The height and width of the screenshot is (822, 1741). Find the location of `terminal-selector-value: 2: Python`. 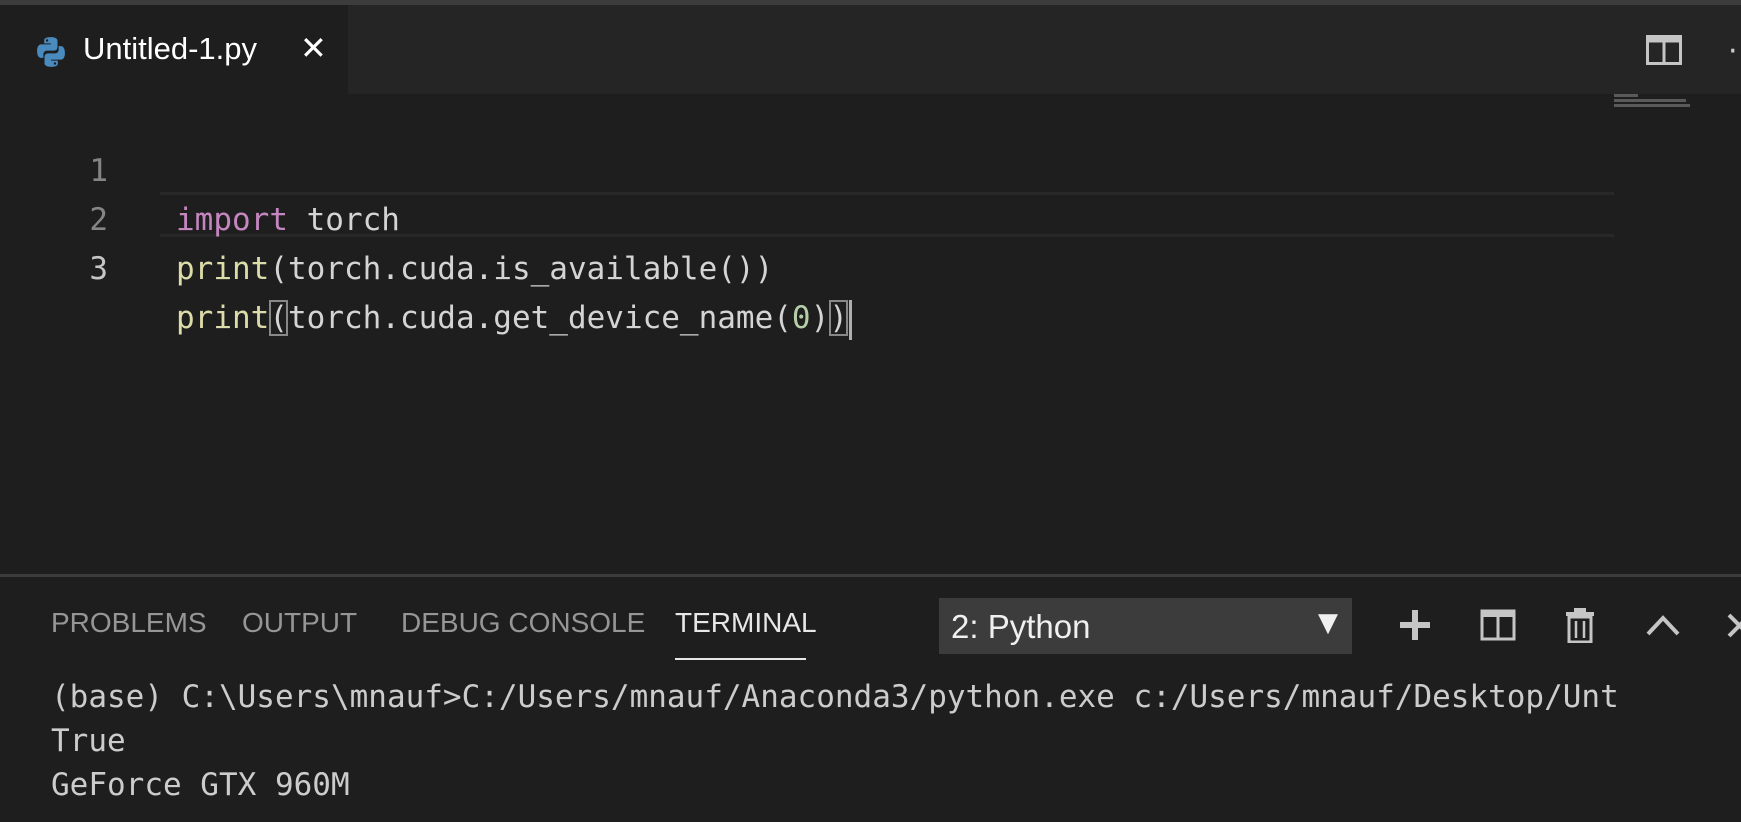

terminal-selector-value: 2: Python is located at coordinates (1021, 626).